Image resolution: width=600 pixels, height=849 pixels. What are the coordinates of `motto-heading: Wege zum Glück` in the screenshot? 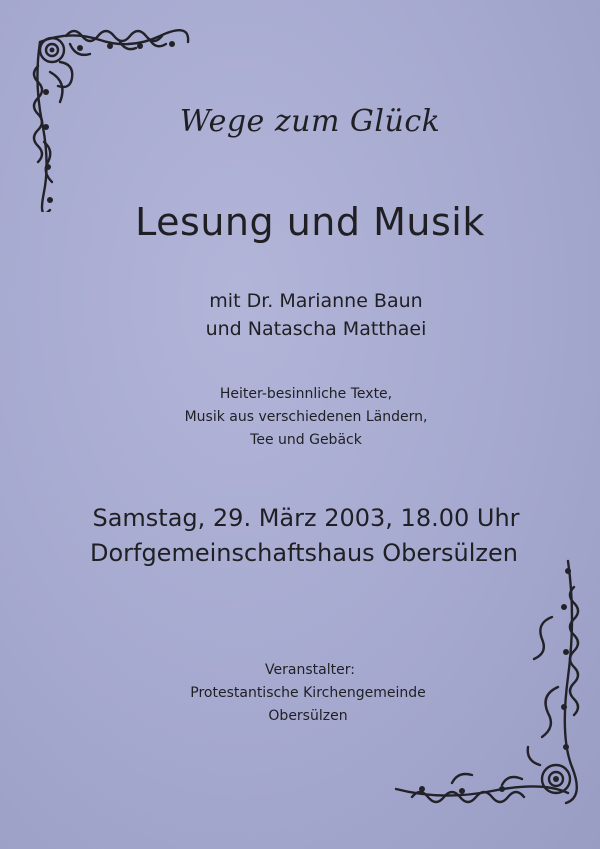 It's located at (310, 121).